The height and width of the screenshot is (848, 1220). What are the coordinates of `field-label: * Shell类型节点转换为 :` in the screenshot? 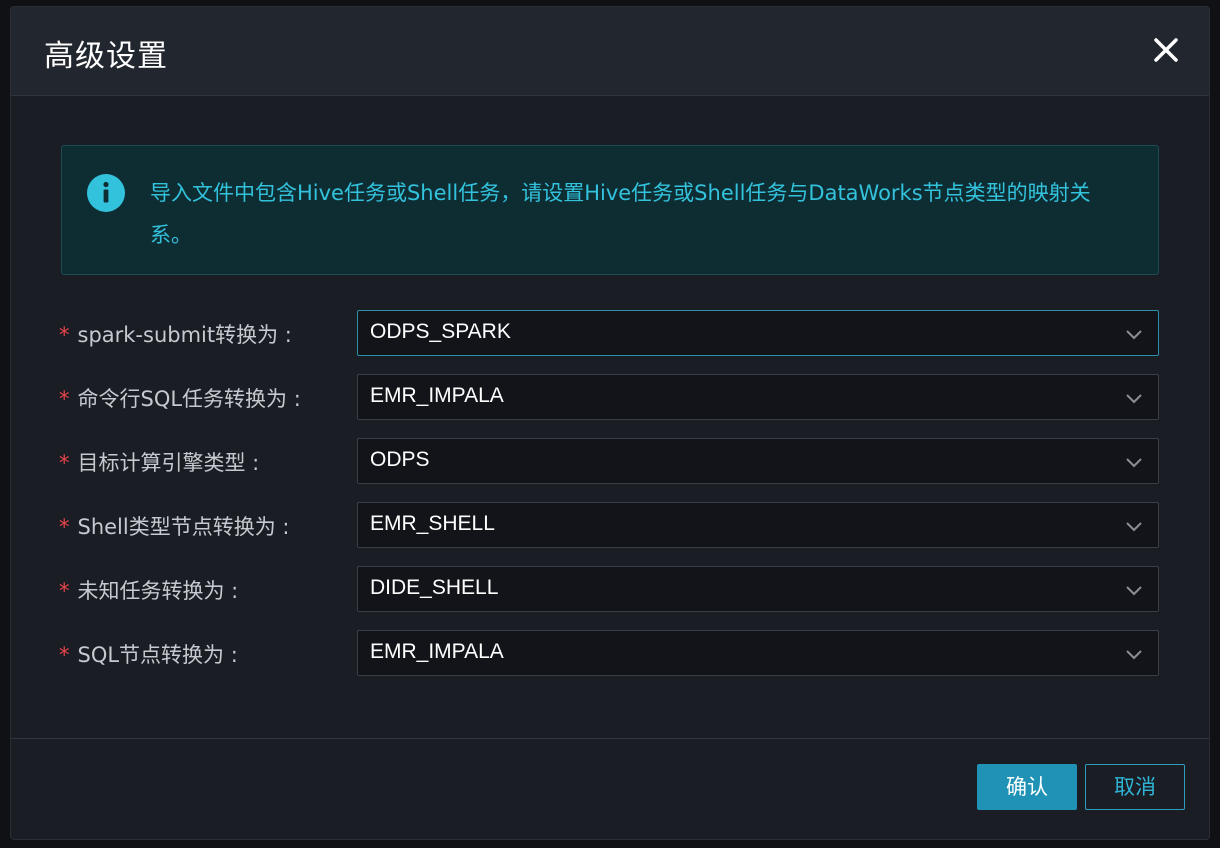 It's located at (174, 526).